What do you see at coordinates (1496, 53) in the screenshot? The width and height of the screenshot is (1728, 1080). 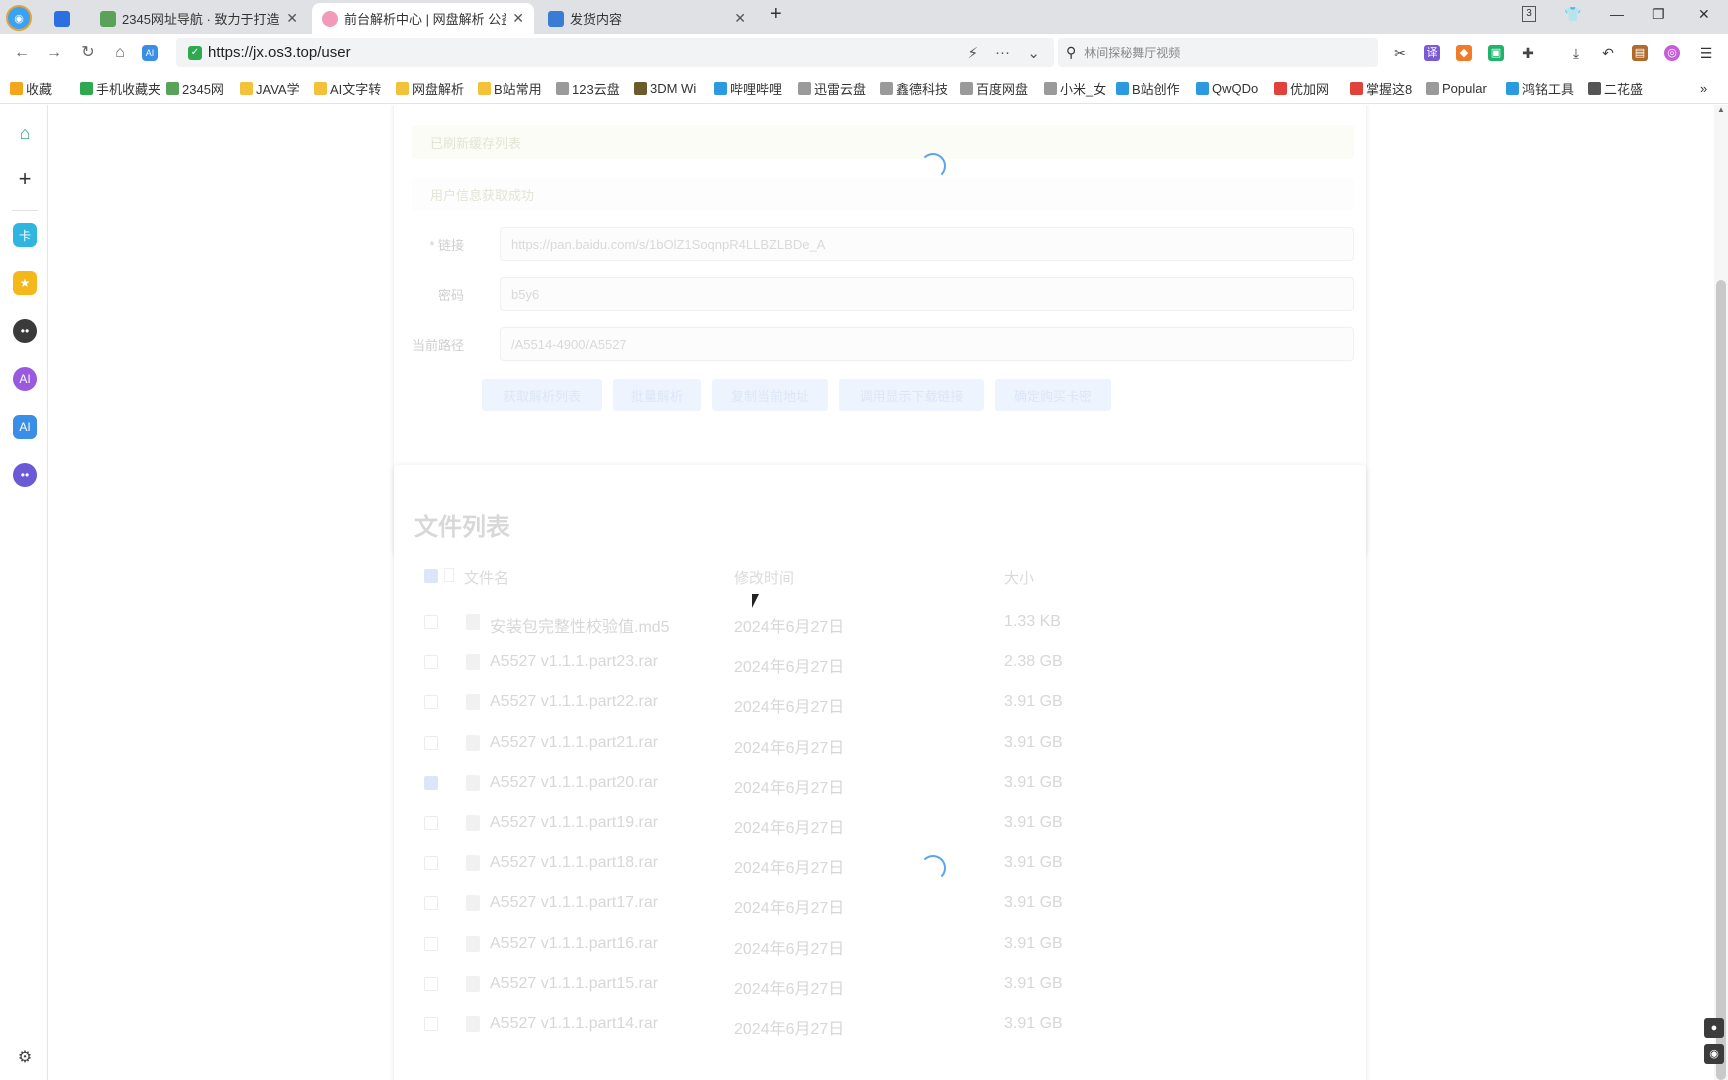 I see `book-ext-icon: ▣` at bounding box center [1496, 53].